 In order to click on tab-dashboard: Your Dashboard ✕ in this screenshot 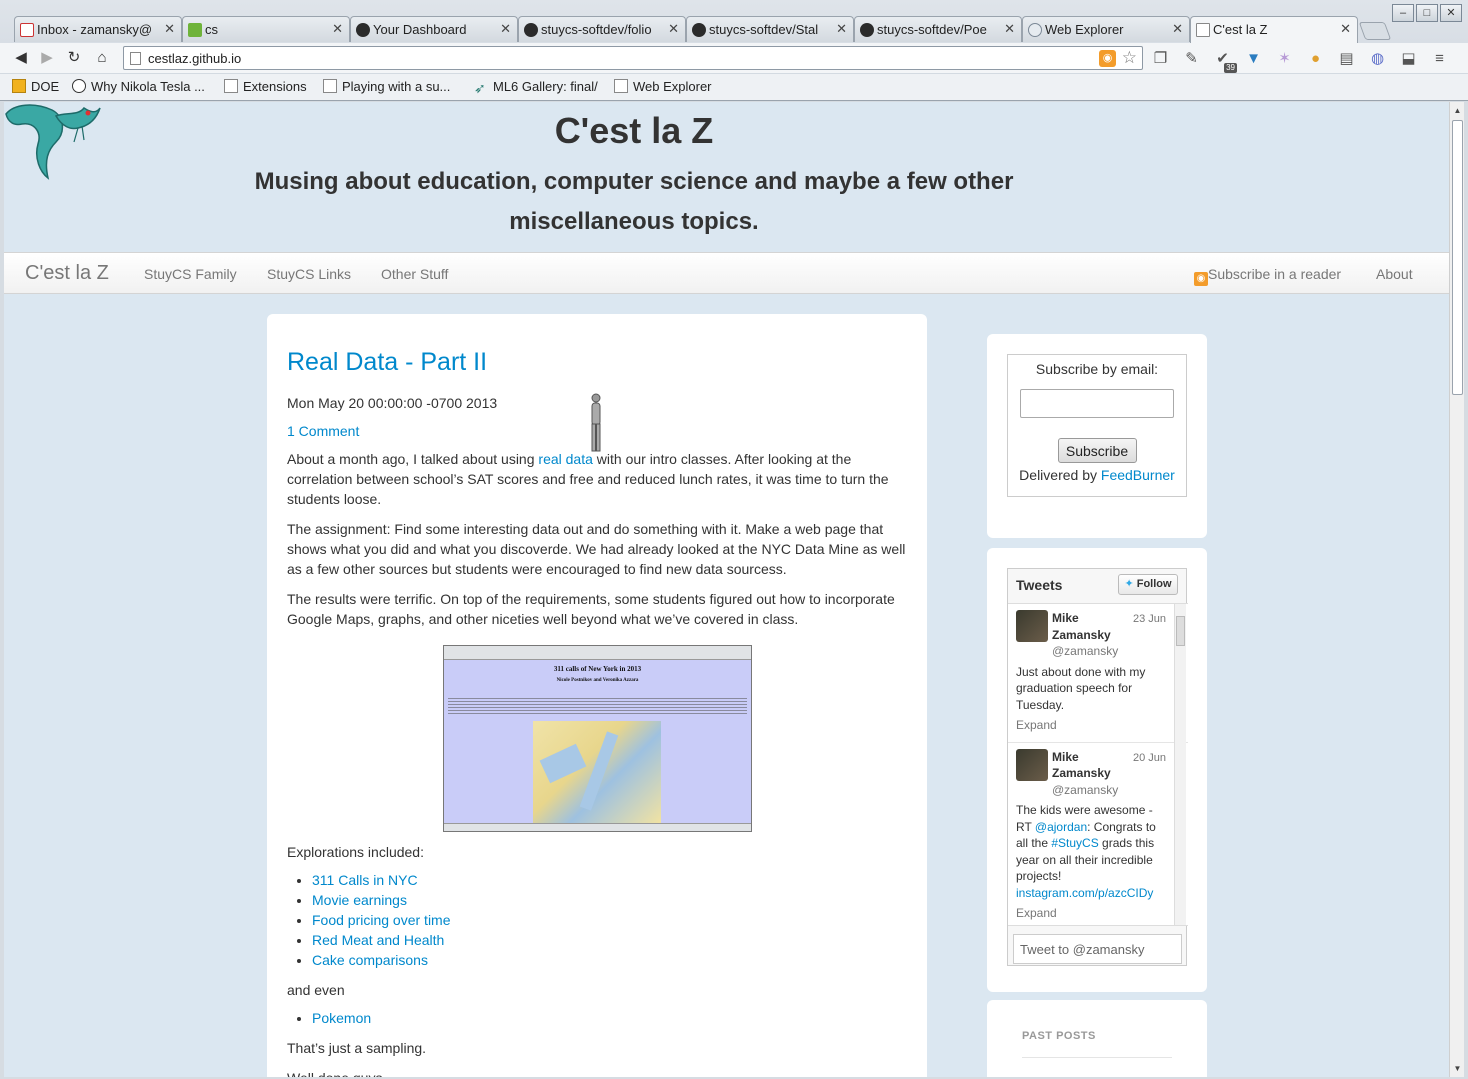, I will do `click(434, 29)`.